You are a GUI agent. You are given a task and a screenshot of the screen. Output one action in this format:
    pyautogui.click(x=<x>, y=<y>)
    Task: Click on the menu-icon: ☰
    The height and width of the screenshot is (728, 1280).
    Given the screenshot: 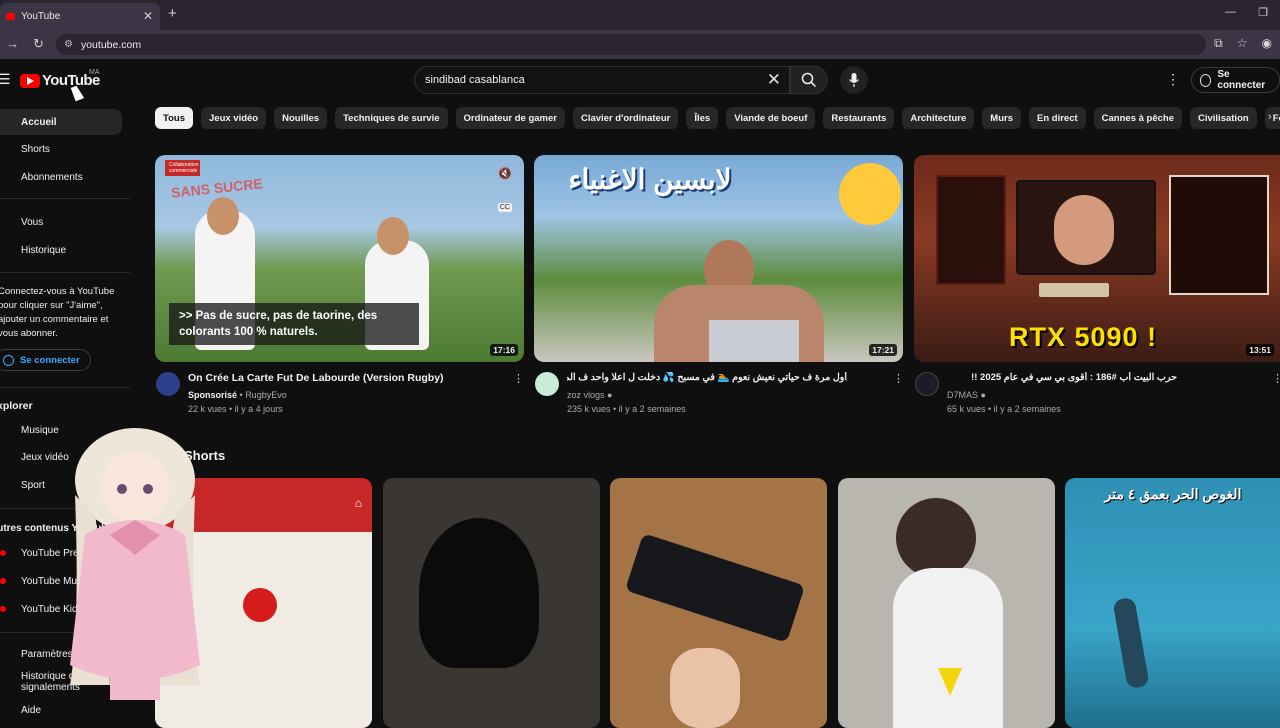 What is the action you would take?
    pyautogui.click(x=5, y=79)
    